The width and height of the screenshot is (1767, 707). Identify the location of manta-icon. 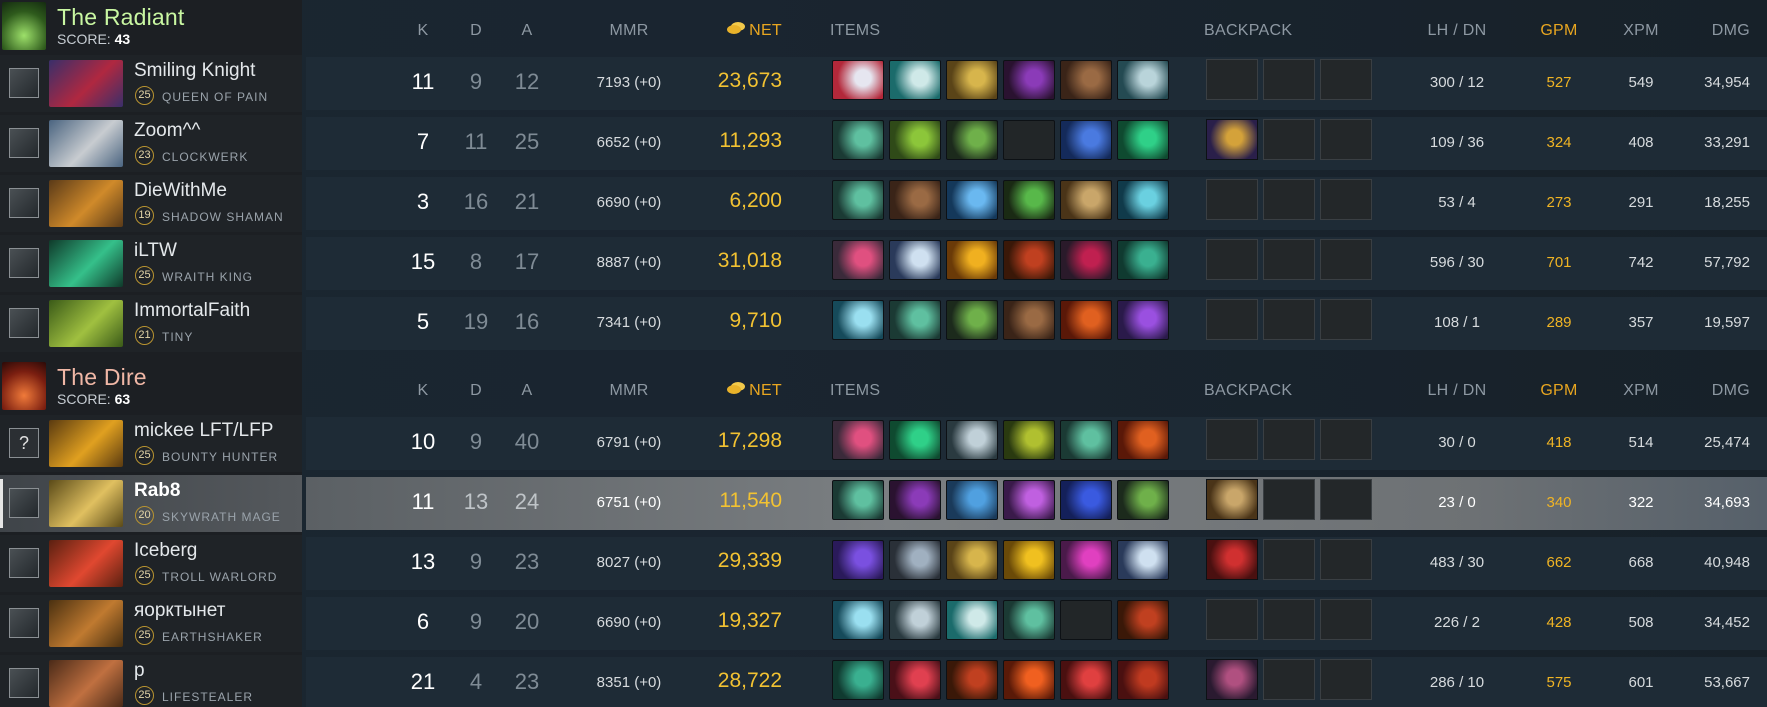
(1086, 560).